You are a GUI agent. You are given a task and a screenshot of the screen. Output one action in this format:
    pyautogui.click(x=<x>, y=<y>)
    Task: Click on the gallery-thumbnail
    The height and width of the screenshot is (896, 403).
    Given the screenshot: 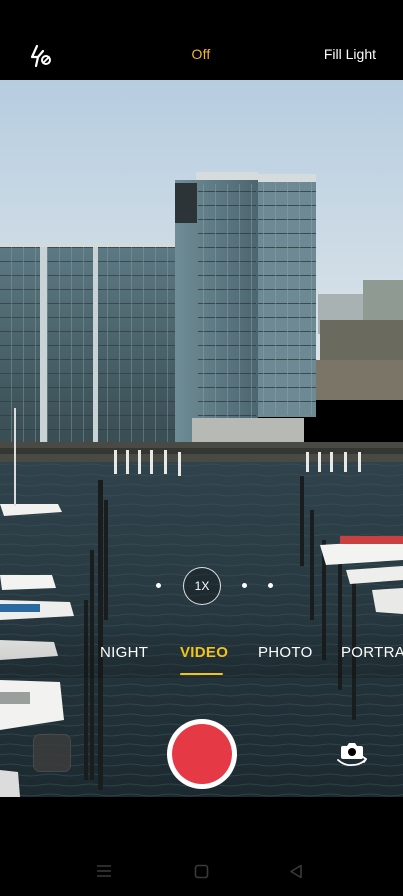 What is the action you would take?
    pyautogui.click(x=52, y=753)
    